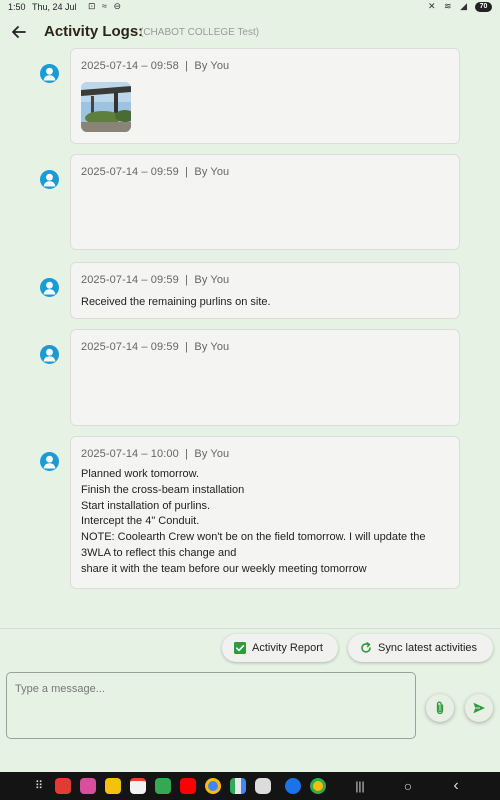  What do you see at coordinates (176, 302) in the screenshot?
I see `entry-text: Received the remaining purlins on site.` at bounding box center [176, 302].